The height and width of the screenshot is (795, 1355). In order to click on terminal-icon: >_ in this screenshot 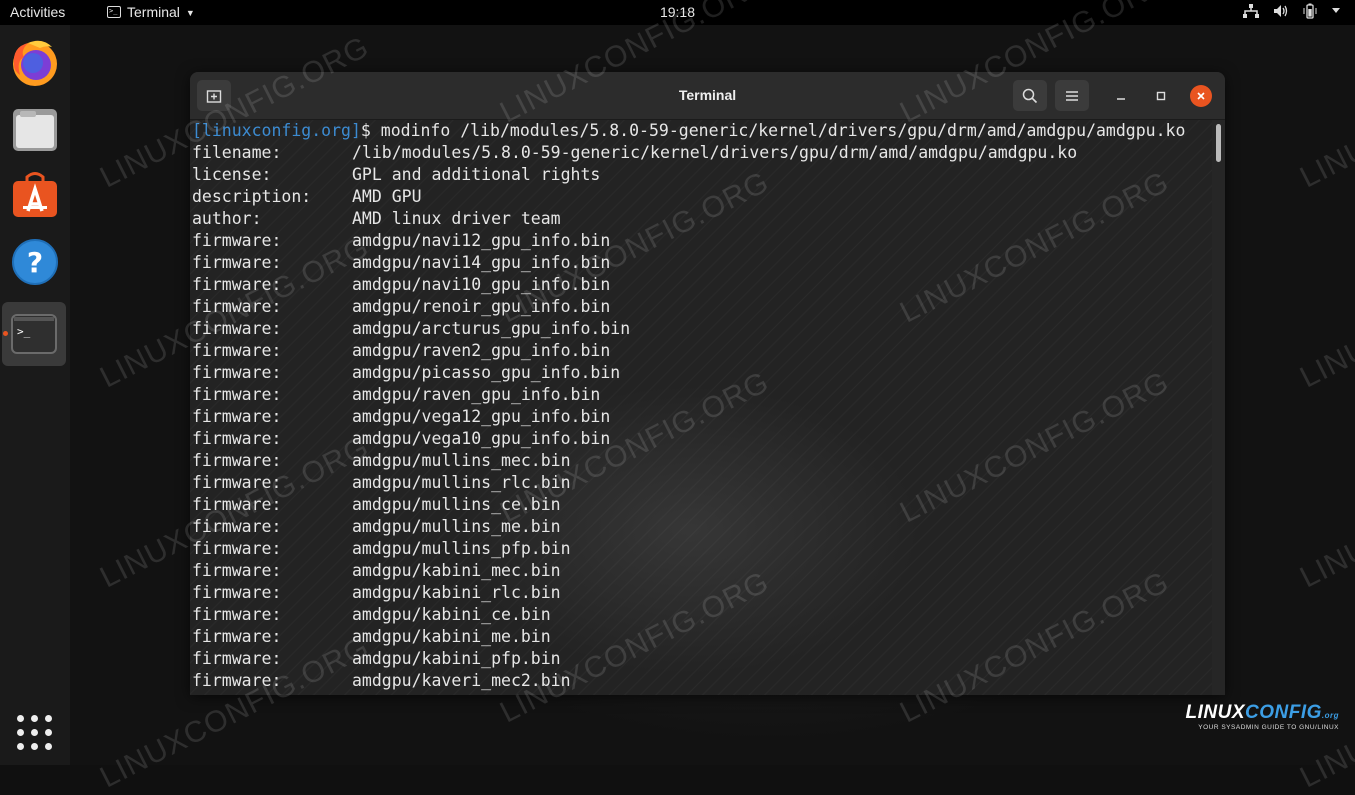, I will do `click(34, 334)`.